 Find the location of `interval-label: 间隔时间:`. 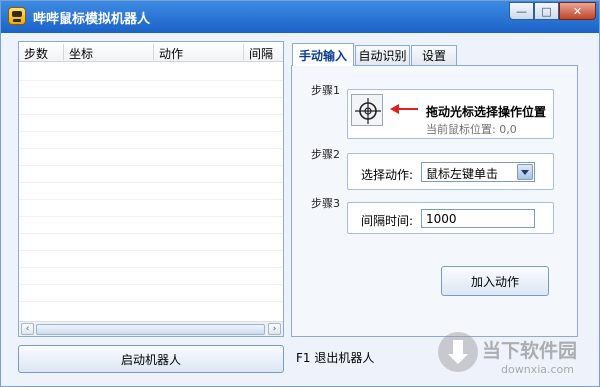

interval-label: 间隔时间: is located at coordinates (387, 221).